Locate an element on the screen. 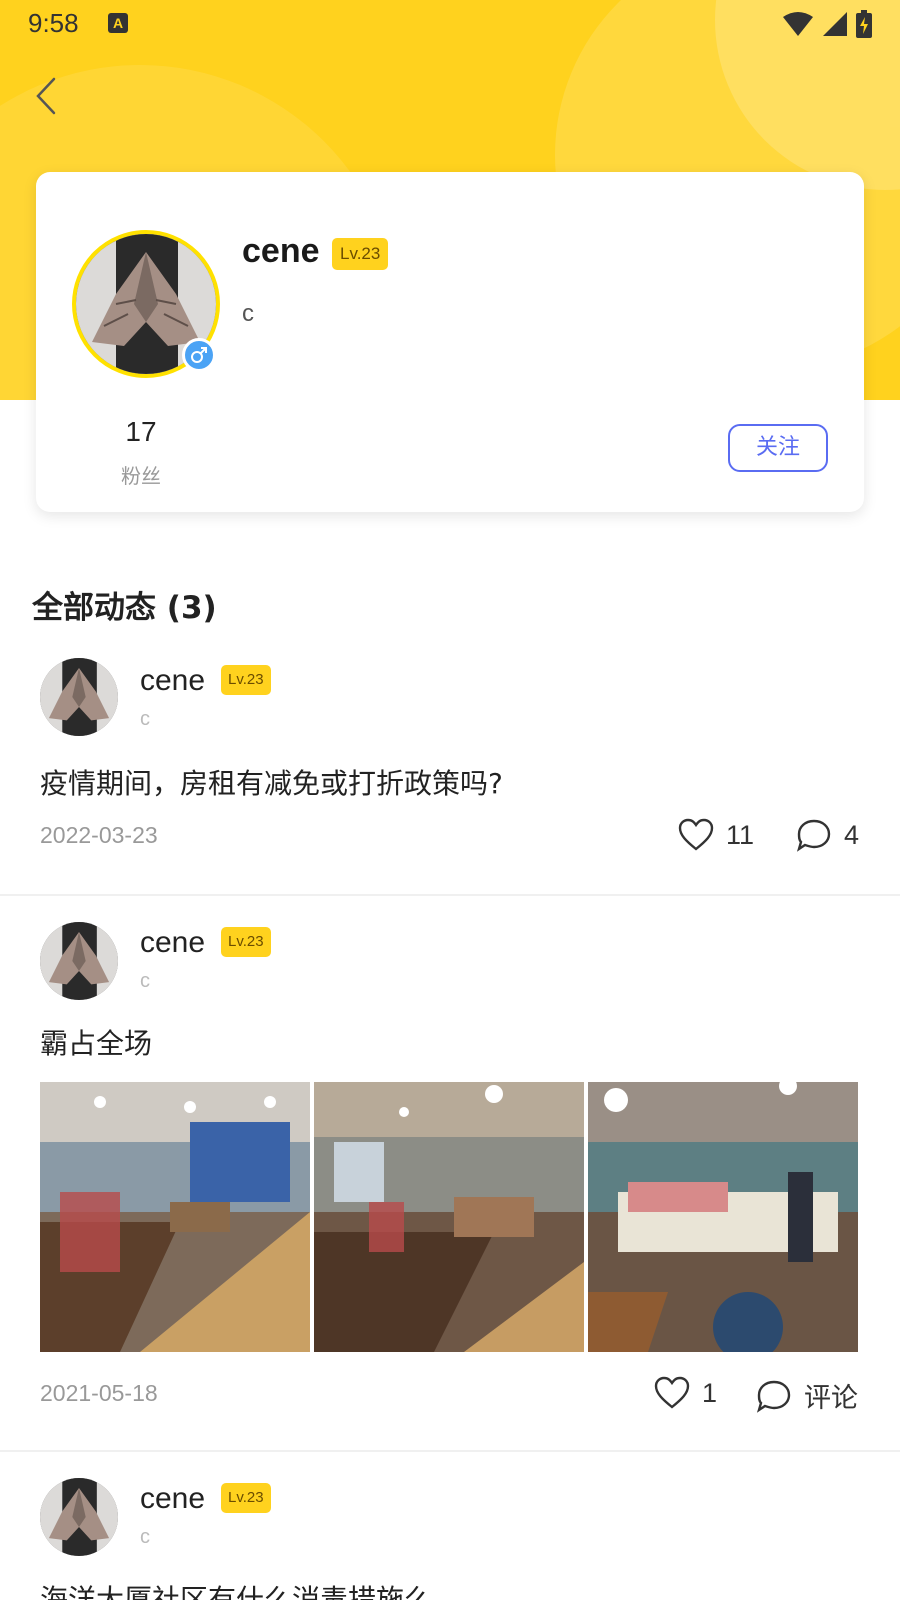  like-button: 11 is located at coordinates (716, 835).